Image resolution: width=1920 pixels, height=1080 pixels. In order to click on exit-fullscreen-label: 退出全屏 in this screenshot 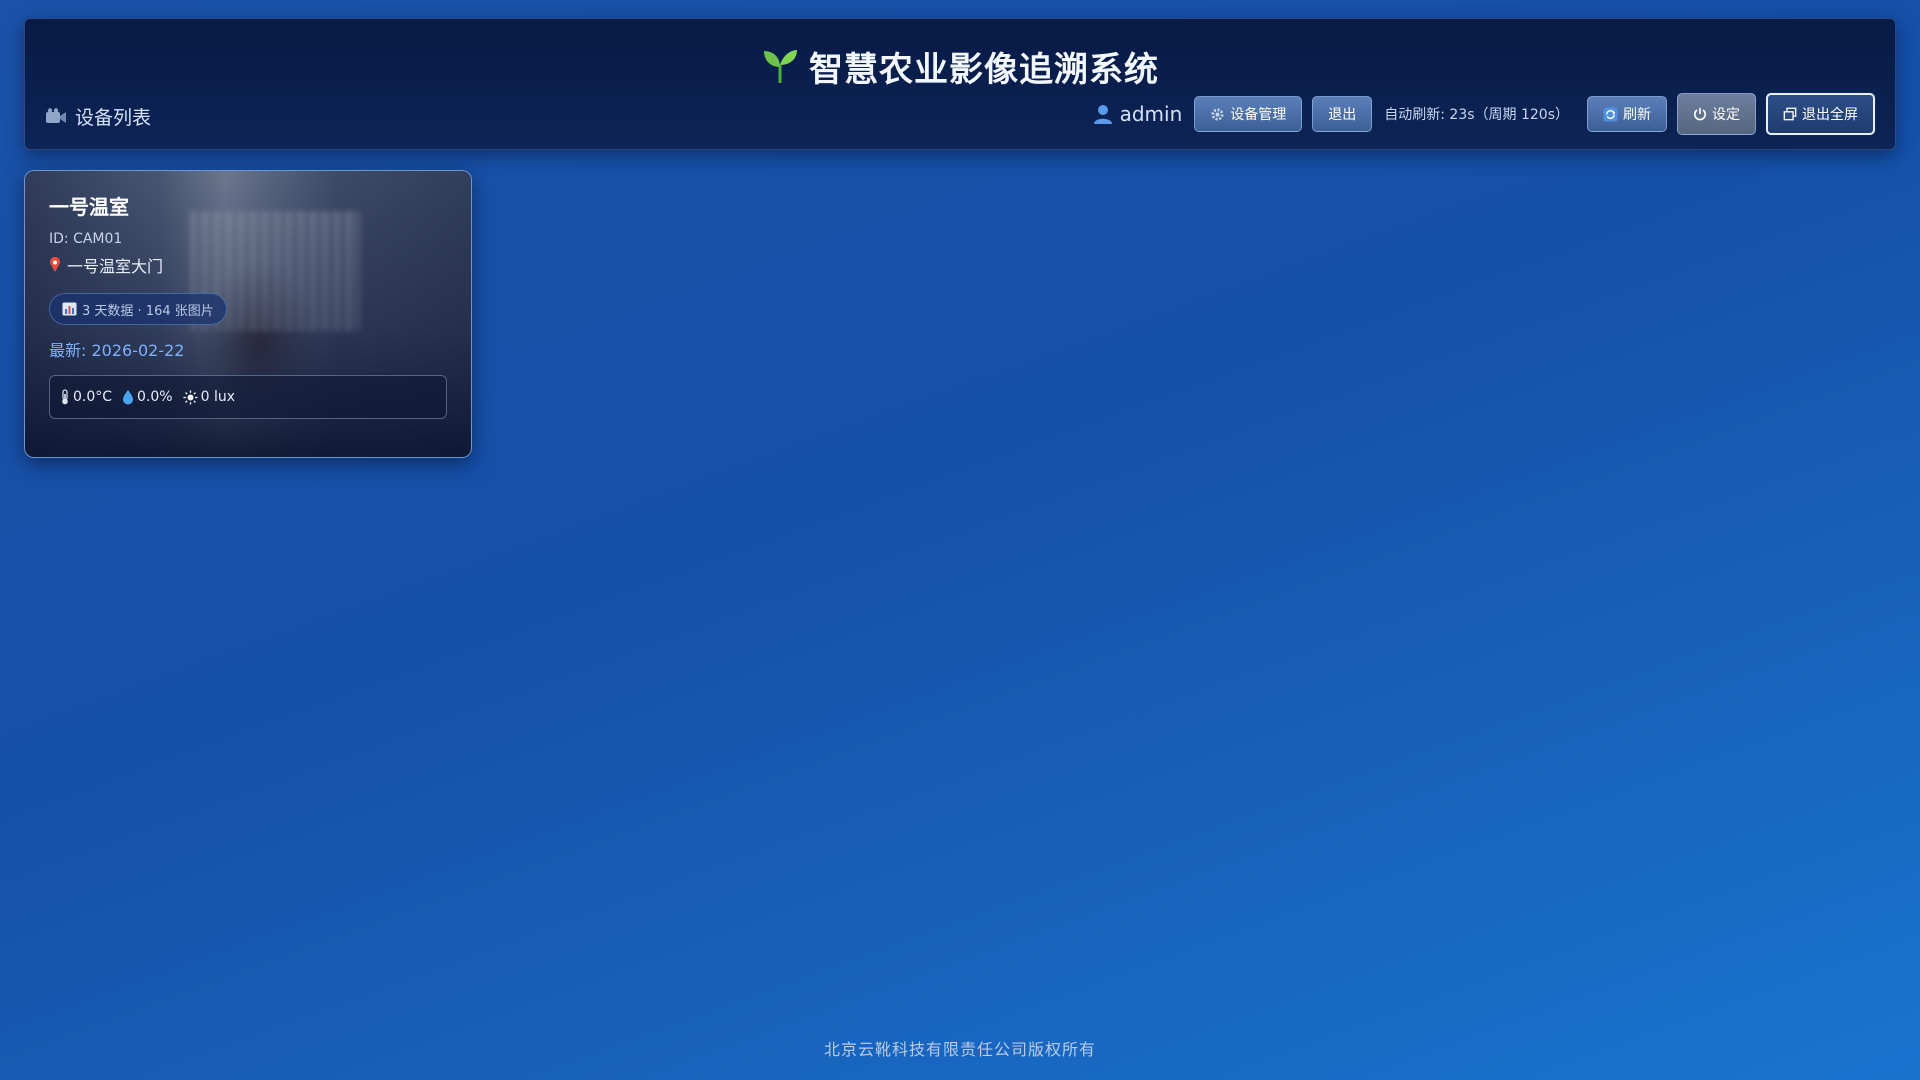, I will do `click(1830, 115)`.